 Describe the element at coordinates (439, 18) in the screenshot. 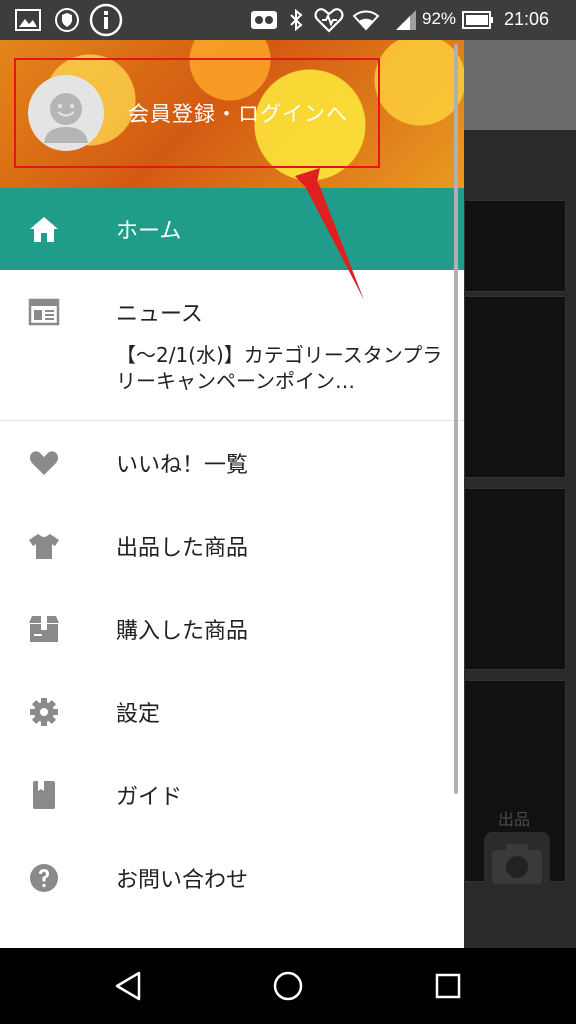

I see `battery-percent: 92%` at that location.